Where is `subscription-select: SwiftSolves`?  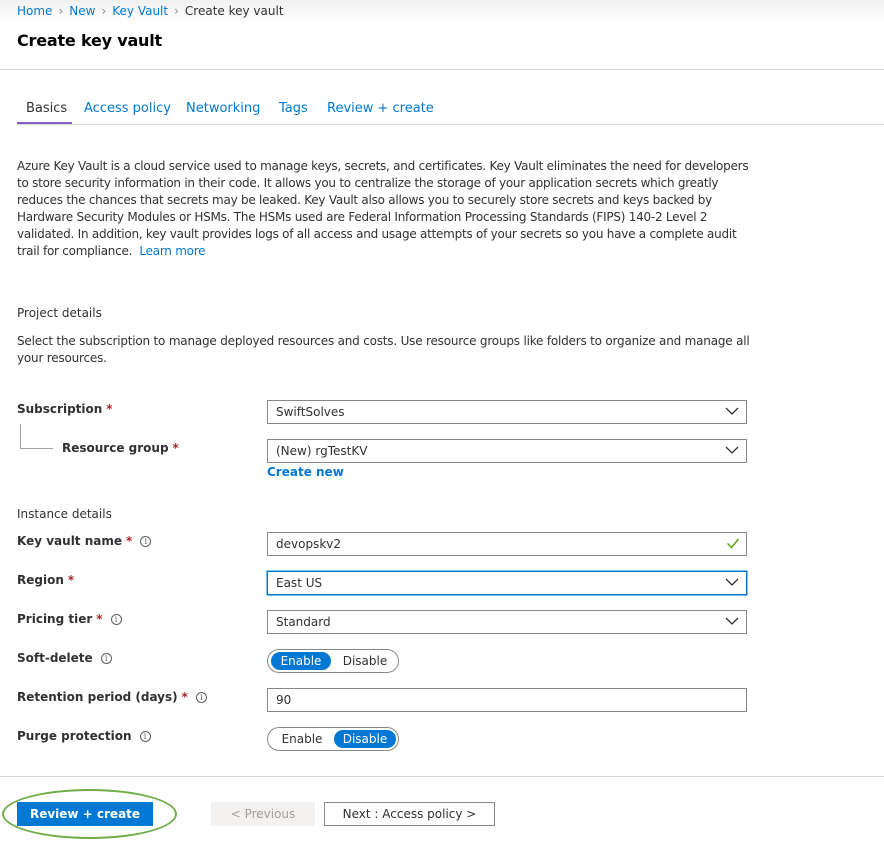
subscription-select: SwiftSolves is located at coordinates (507, 412).